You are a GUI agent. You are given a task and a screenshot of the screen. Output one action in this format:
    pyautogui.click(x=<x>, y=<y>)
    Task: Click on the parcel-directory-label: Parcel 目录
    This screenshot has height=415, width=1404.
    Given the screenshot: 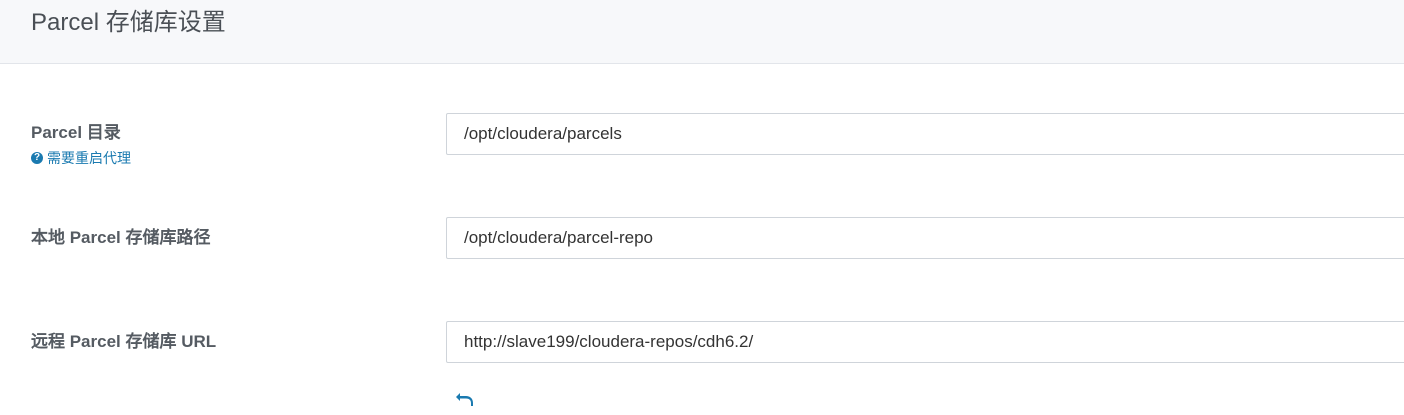 What is the action you would take?
    pyautogui.click(x=76, y=132)
    